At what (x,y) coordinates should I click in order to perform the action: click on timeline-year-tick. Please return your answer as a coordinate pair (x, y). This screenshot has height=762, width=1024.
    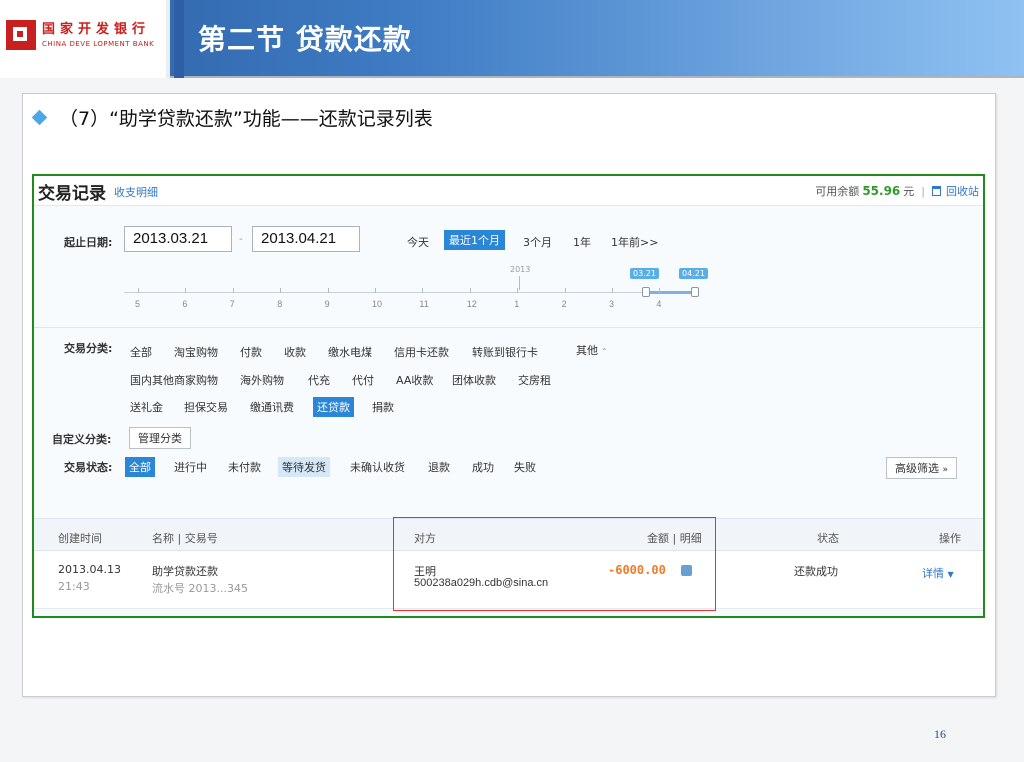
    Looking at the image, I should click on (519, 283).